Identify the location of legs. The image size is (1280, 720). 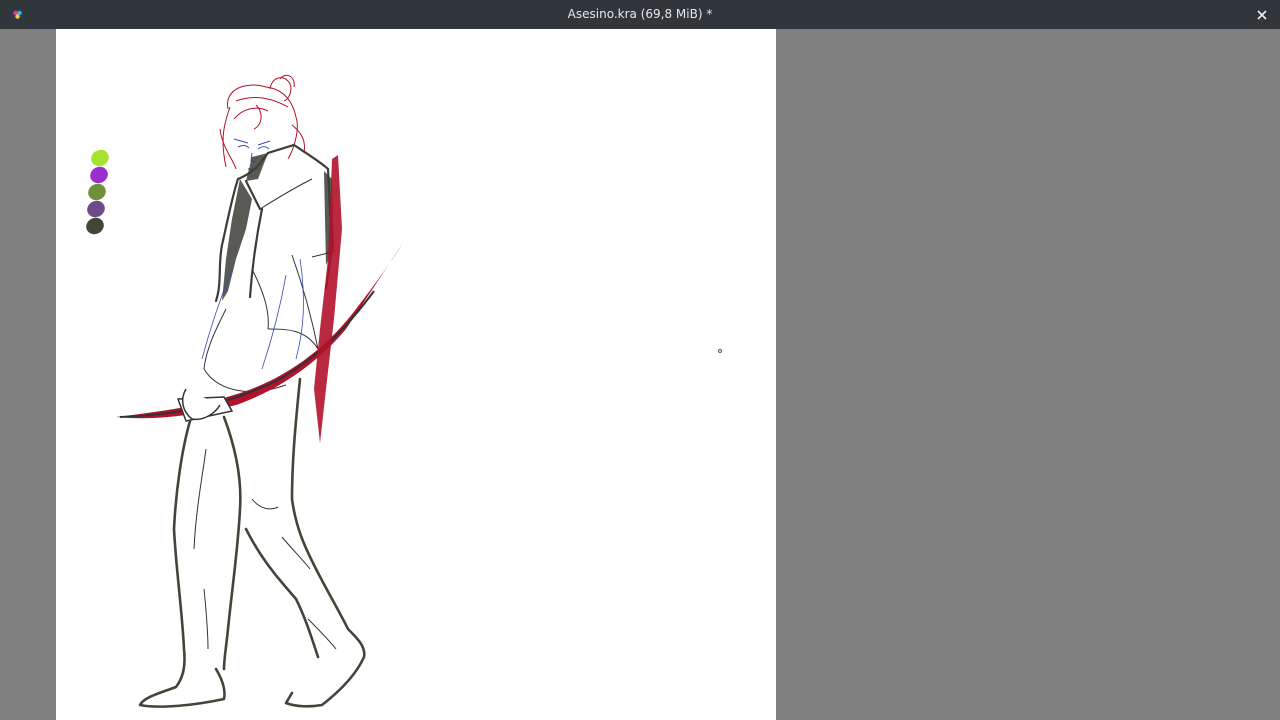
(252, 542).